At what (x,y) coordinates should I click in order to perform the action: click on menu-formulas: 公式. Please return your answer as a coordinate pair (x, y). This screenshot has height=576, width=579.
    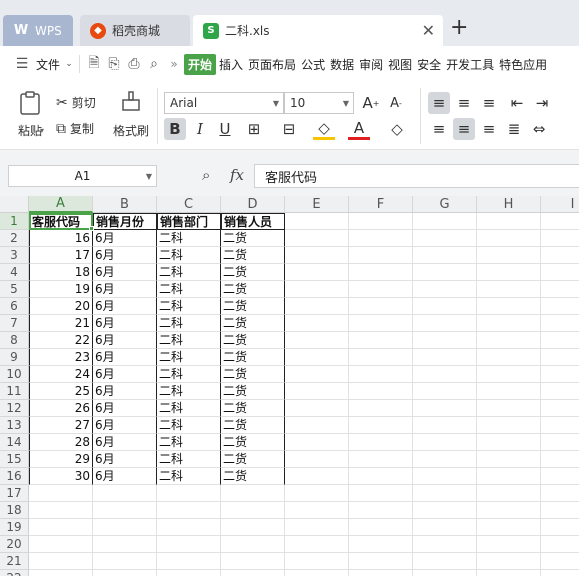
    Looking at the image, I should click on (313, 64).